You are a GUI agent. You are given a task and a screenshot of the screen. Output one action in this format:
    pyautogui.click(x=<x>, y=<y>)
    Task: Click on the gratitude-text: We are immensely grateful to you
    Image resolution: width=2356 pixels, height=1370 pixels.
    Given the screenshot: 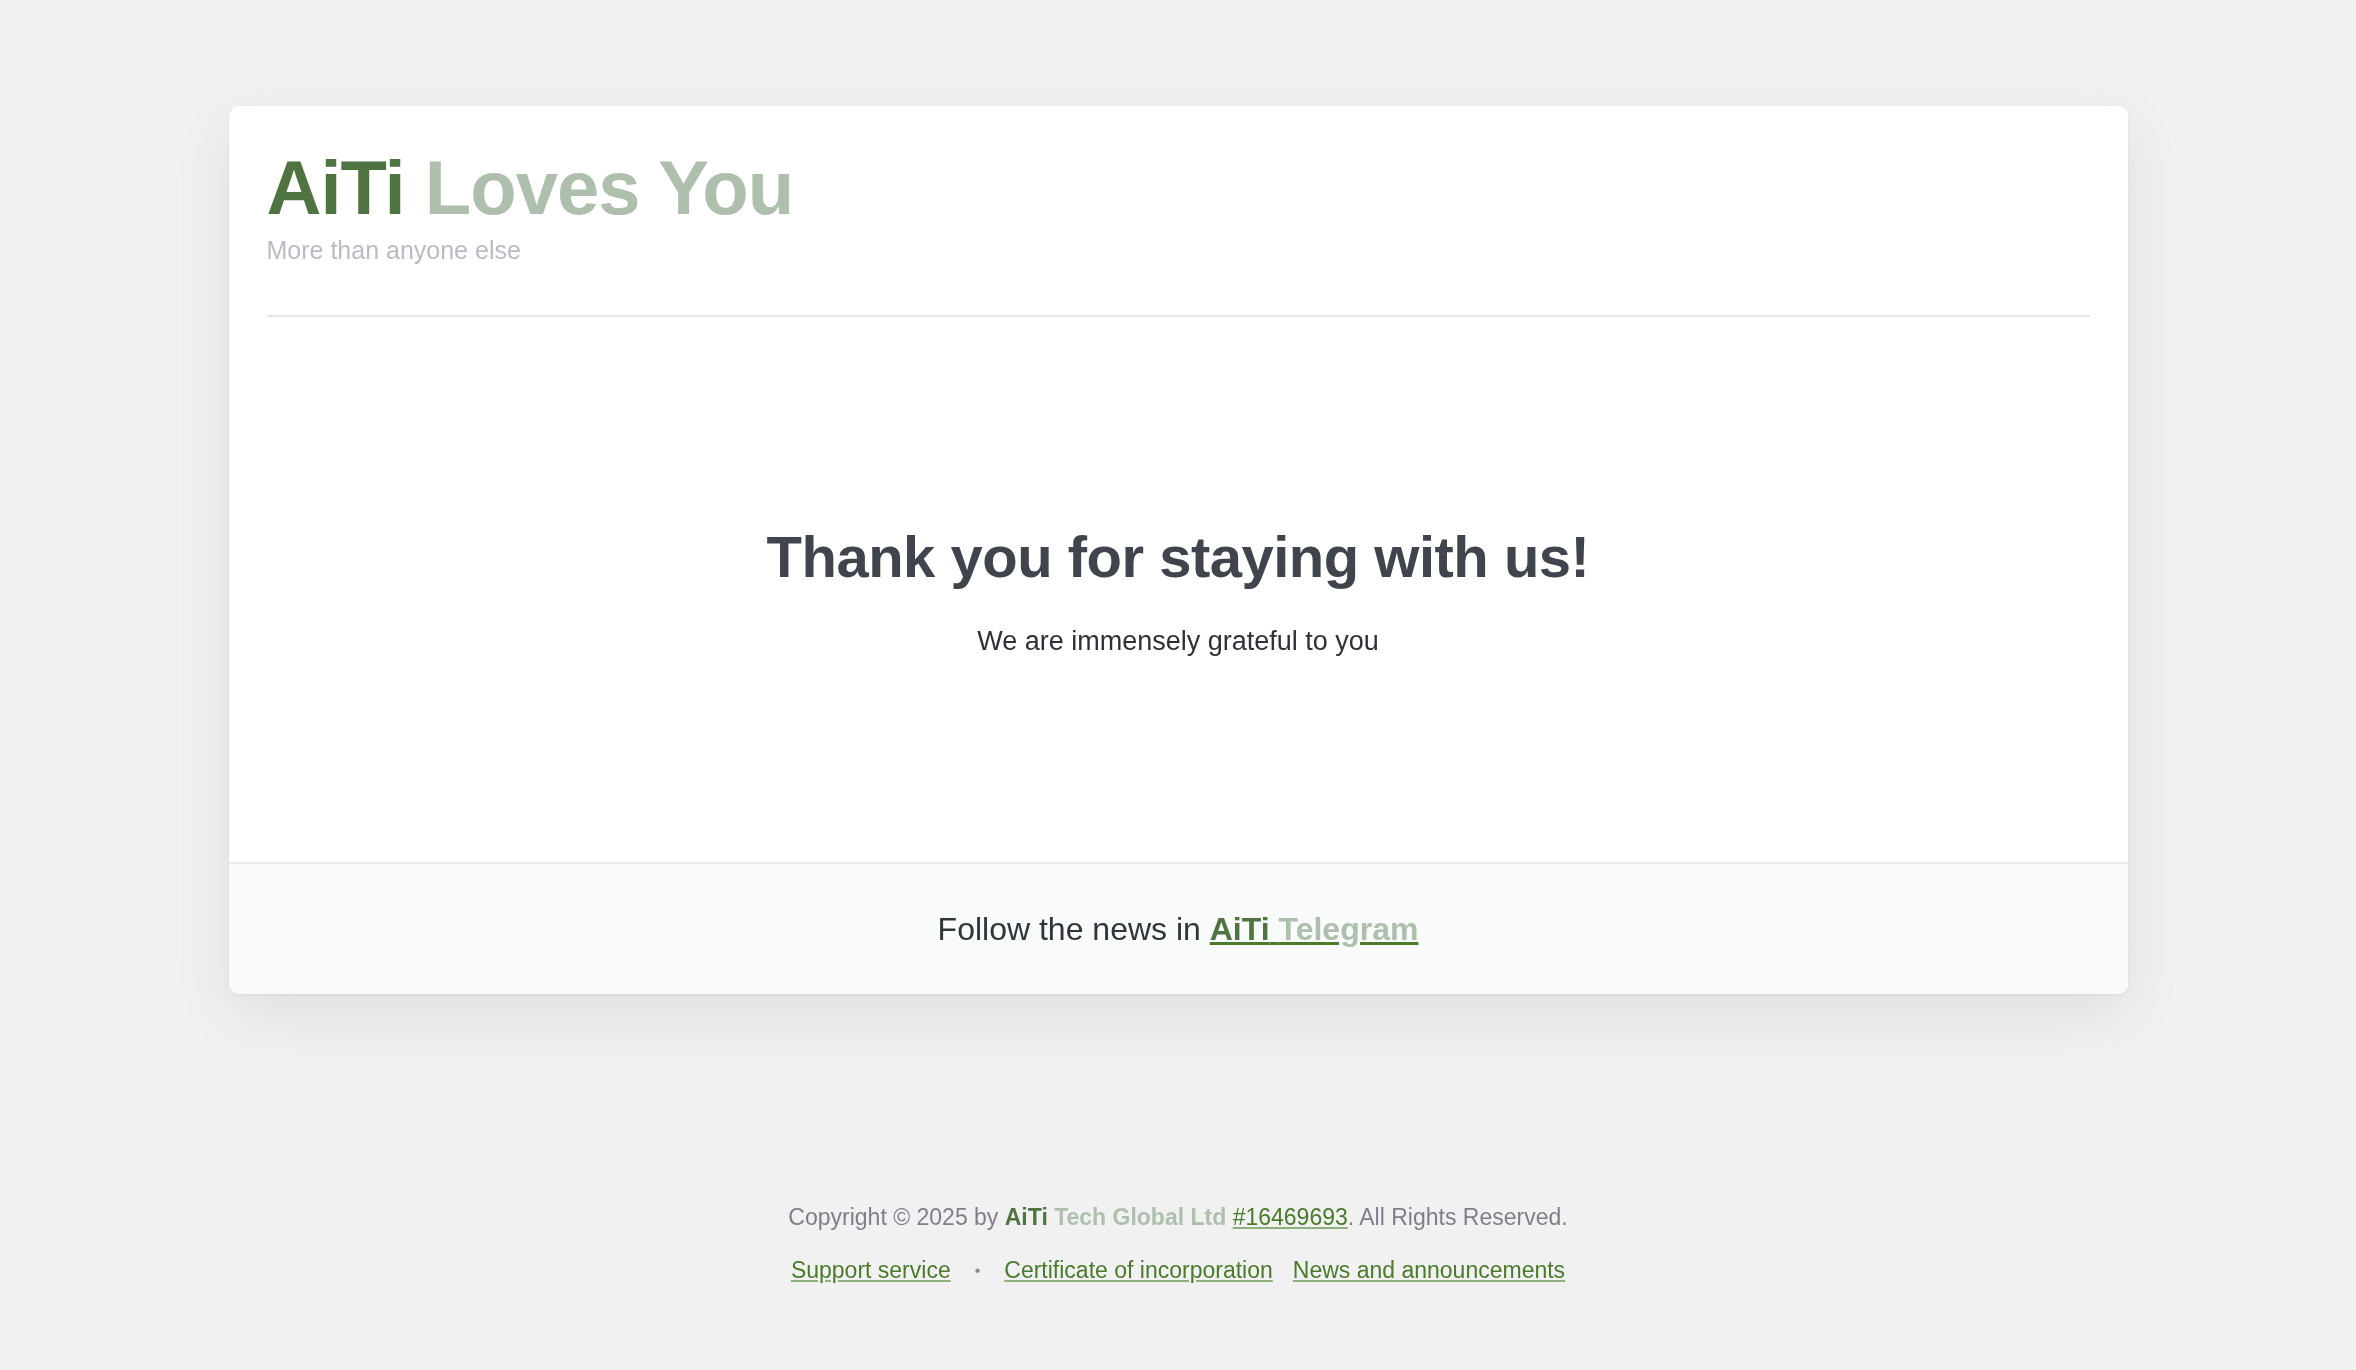 What is the action you would take?
    pyautogui.click(x=1178, y=641)
    